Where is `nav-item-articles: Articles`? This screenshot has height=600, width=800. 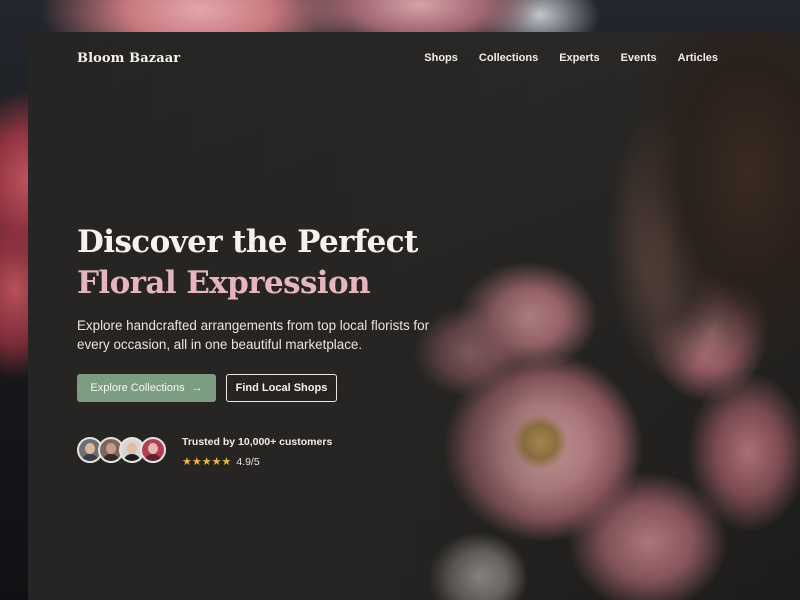
nav-item-articles: Articles is located at coordinates (698, 58).